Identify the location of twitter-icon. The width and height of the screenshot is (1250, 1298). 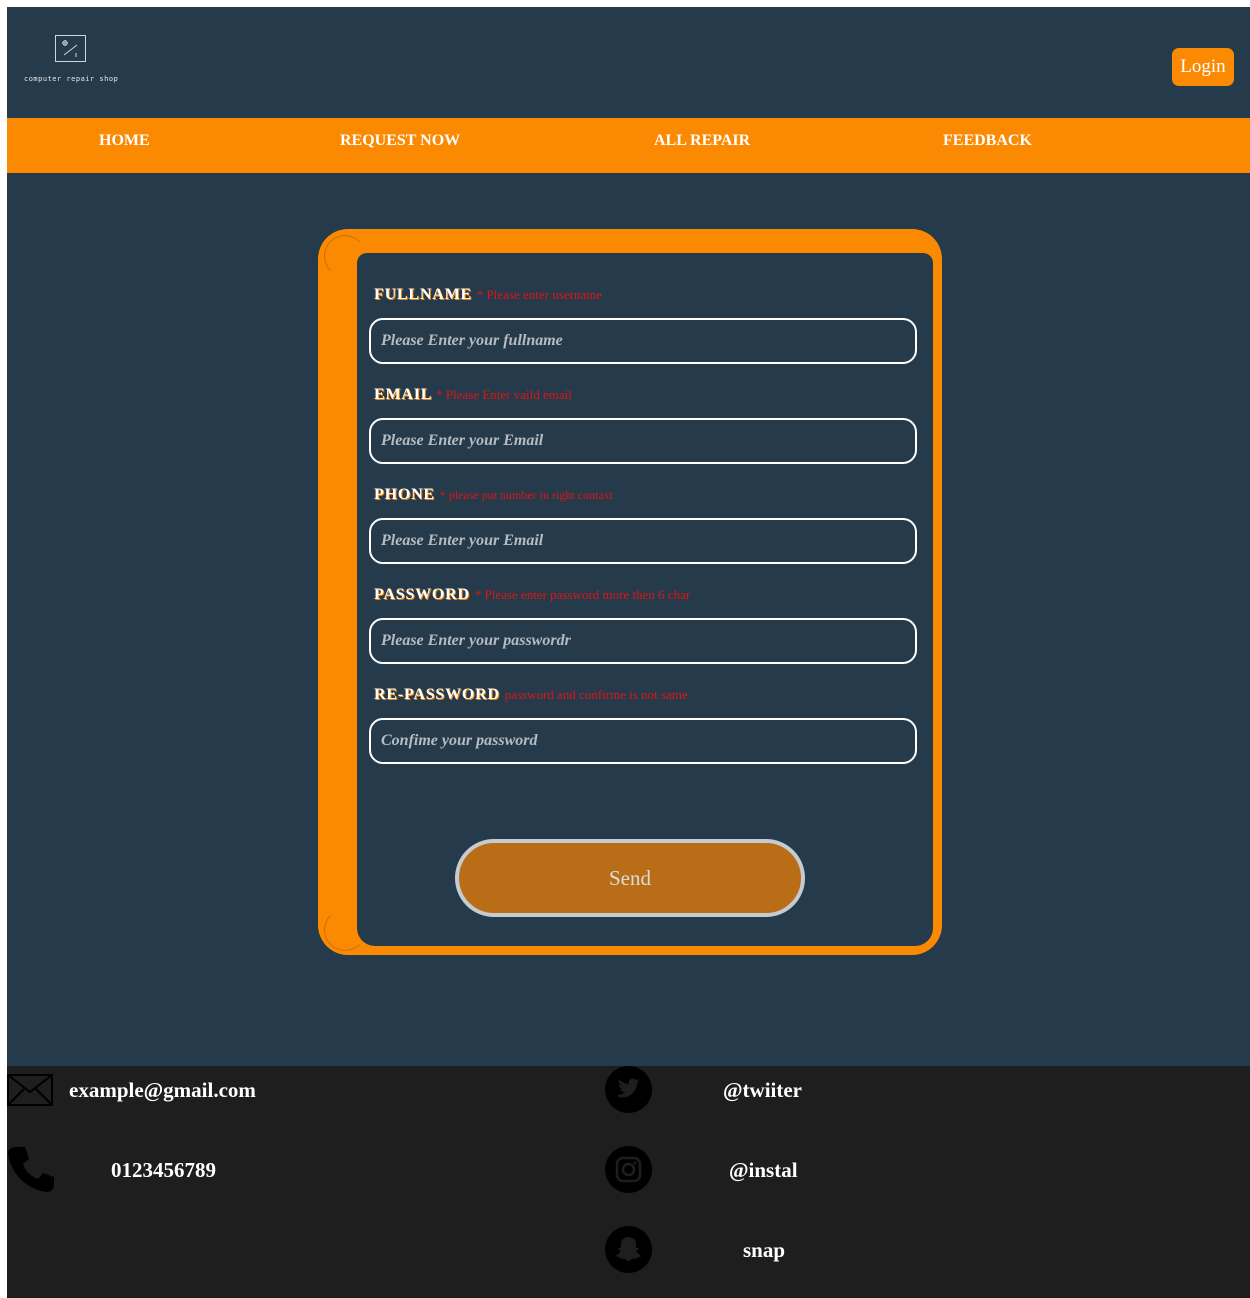
(628, 1089).